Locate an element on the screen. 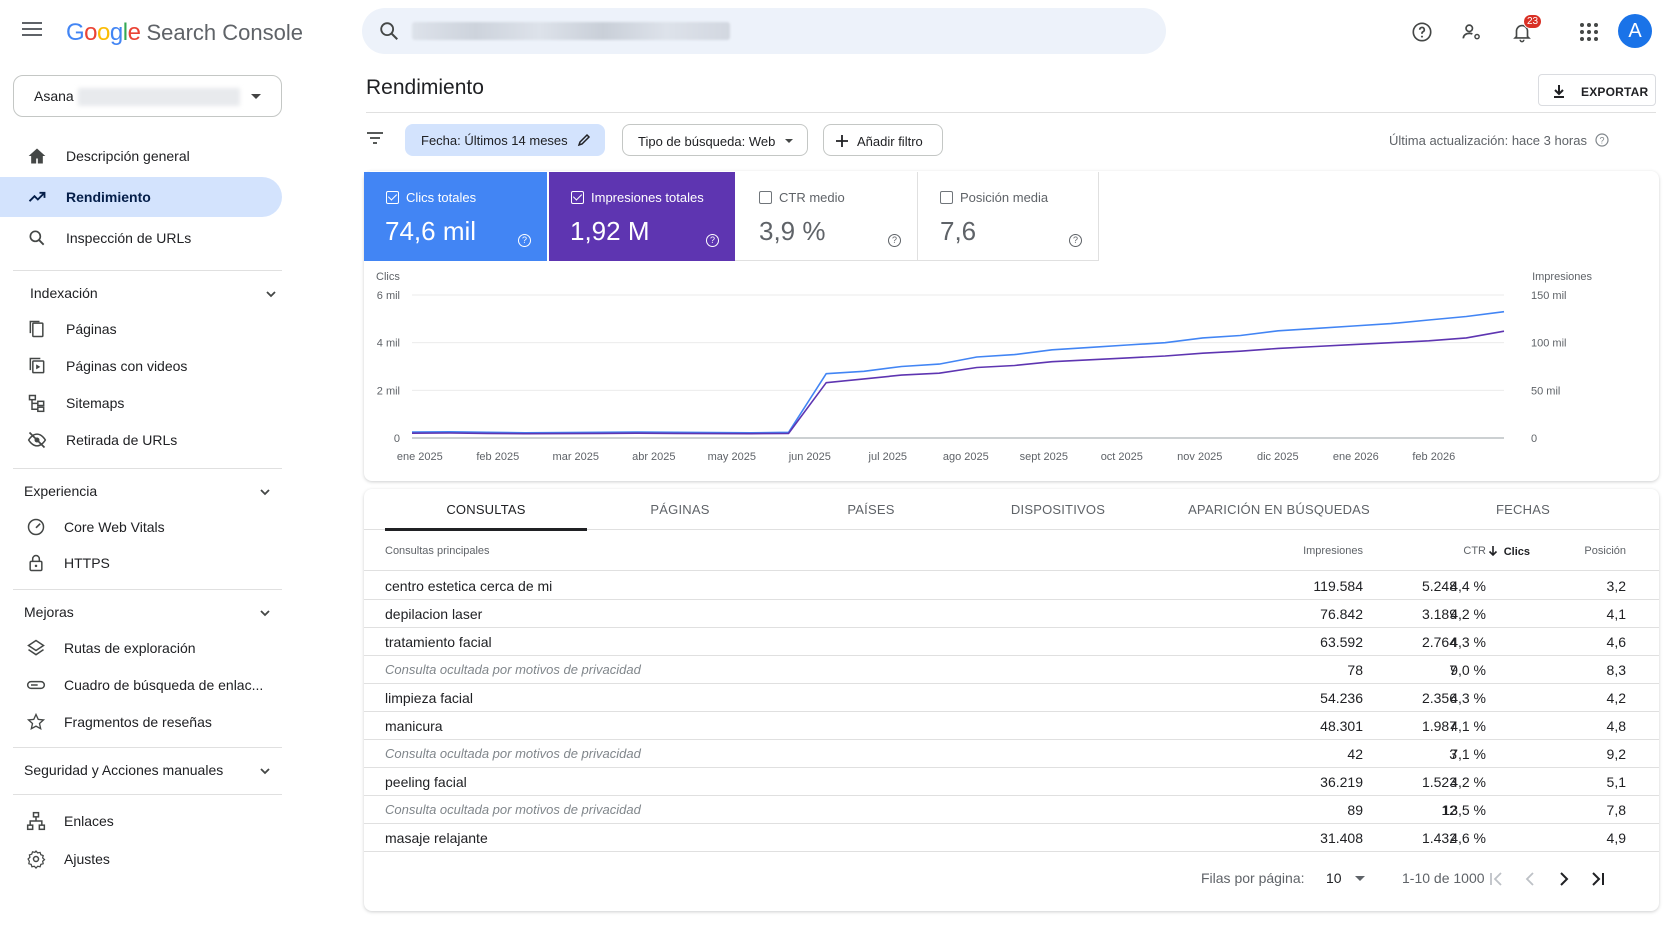 This screenshot has height=941, width=1672. x-tick: may 2025 is located at coordinates (732, 457).